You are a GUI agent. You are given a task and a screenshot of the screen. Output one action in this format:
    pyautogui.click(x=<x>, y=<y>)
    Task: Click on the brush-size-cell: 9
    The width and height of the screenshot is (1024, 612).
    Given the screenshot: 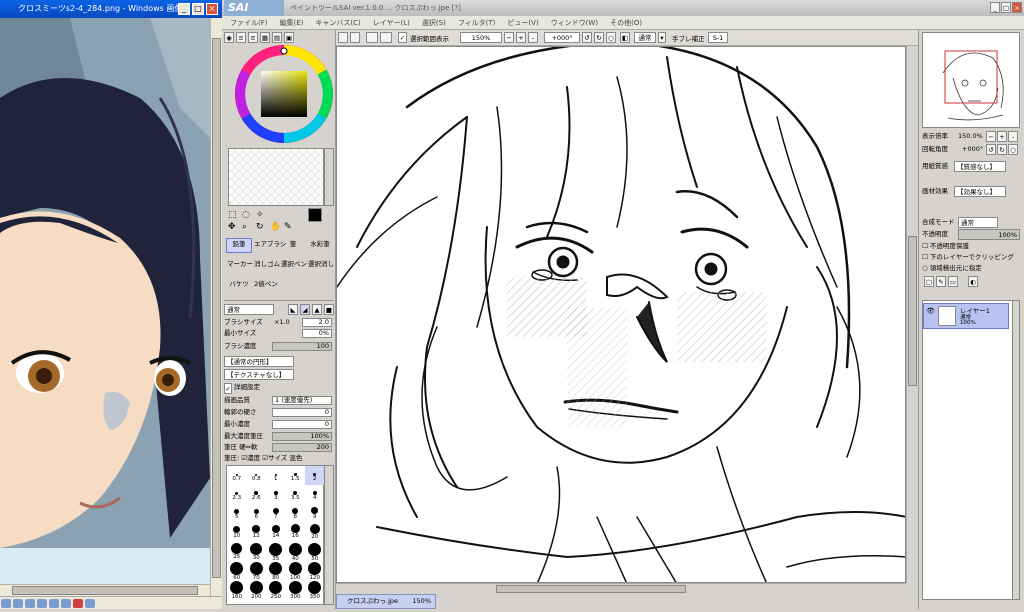 What is the action you would take?
    pyautogui.click(x=315, y=513)
    